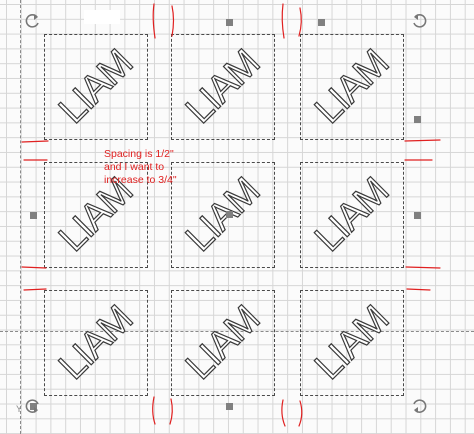  Describe the element at coordinates (19, 409) in the screenshot. I see `y-axis-label: Y` at that location.